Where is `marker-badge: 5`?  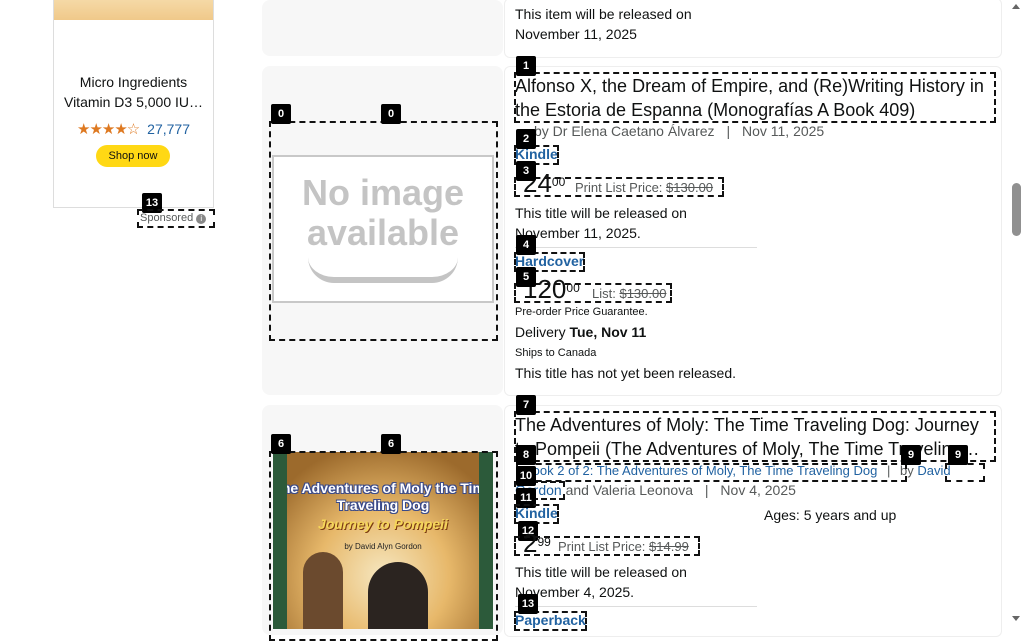
marker-badge: 5 is located at coordinates (526, 277).